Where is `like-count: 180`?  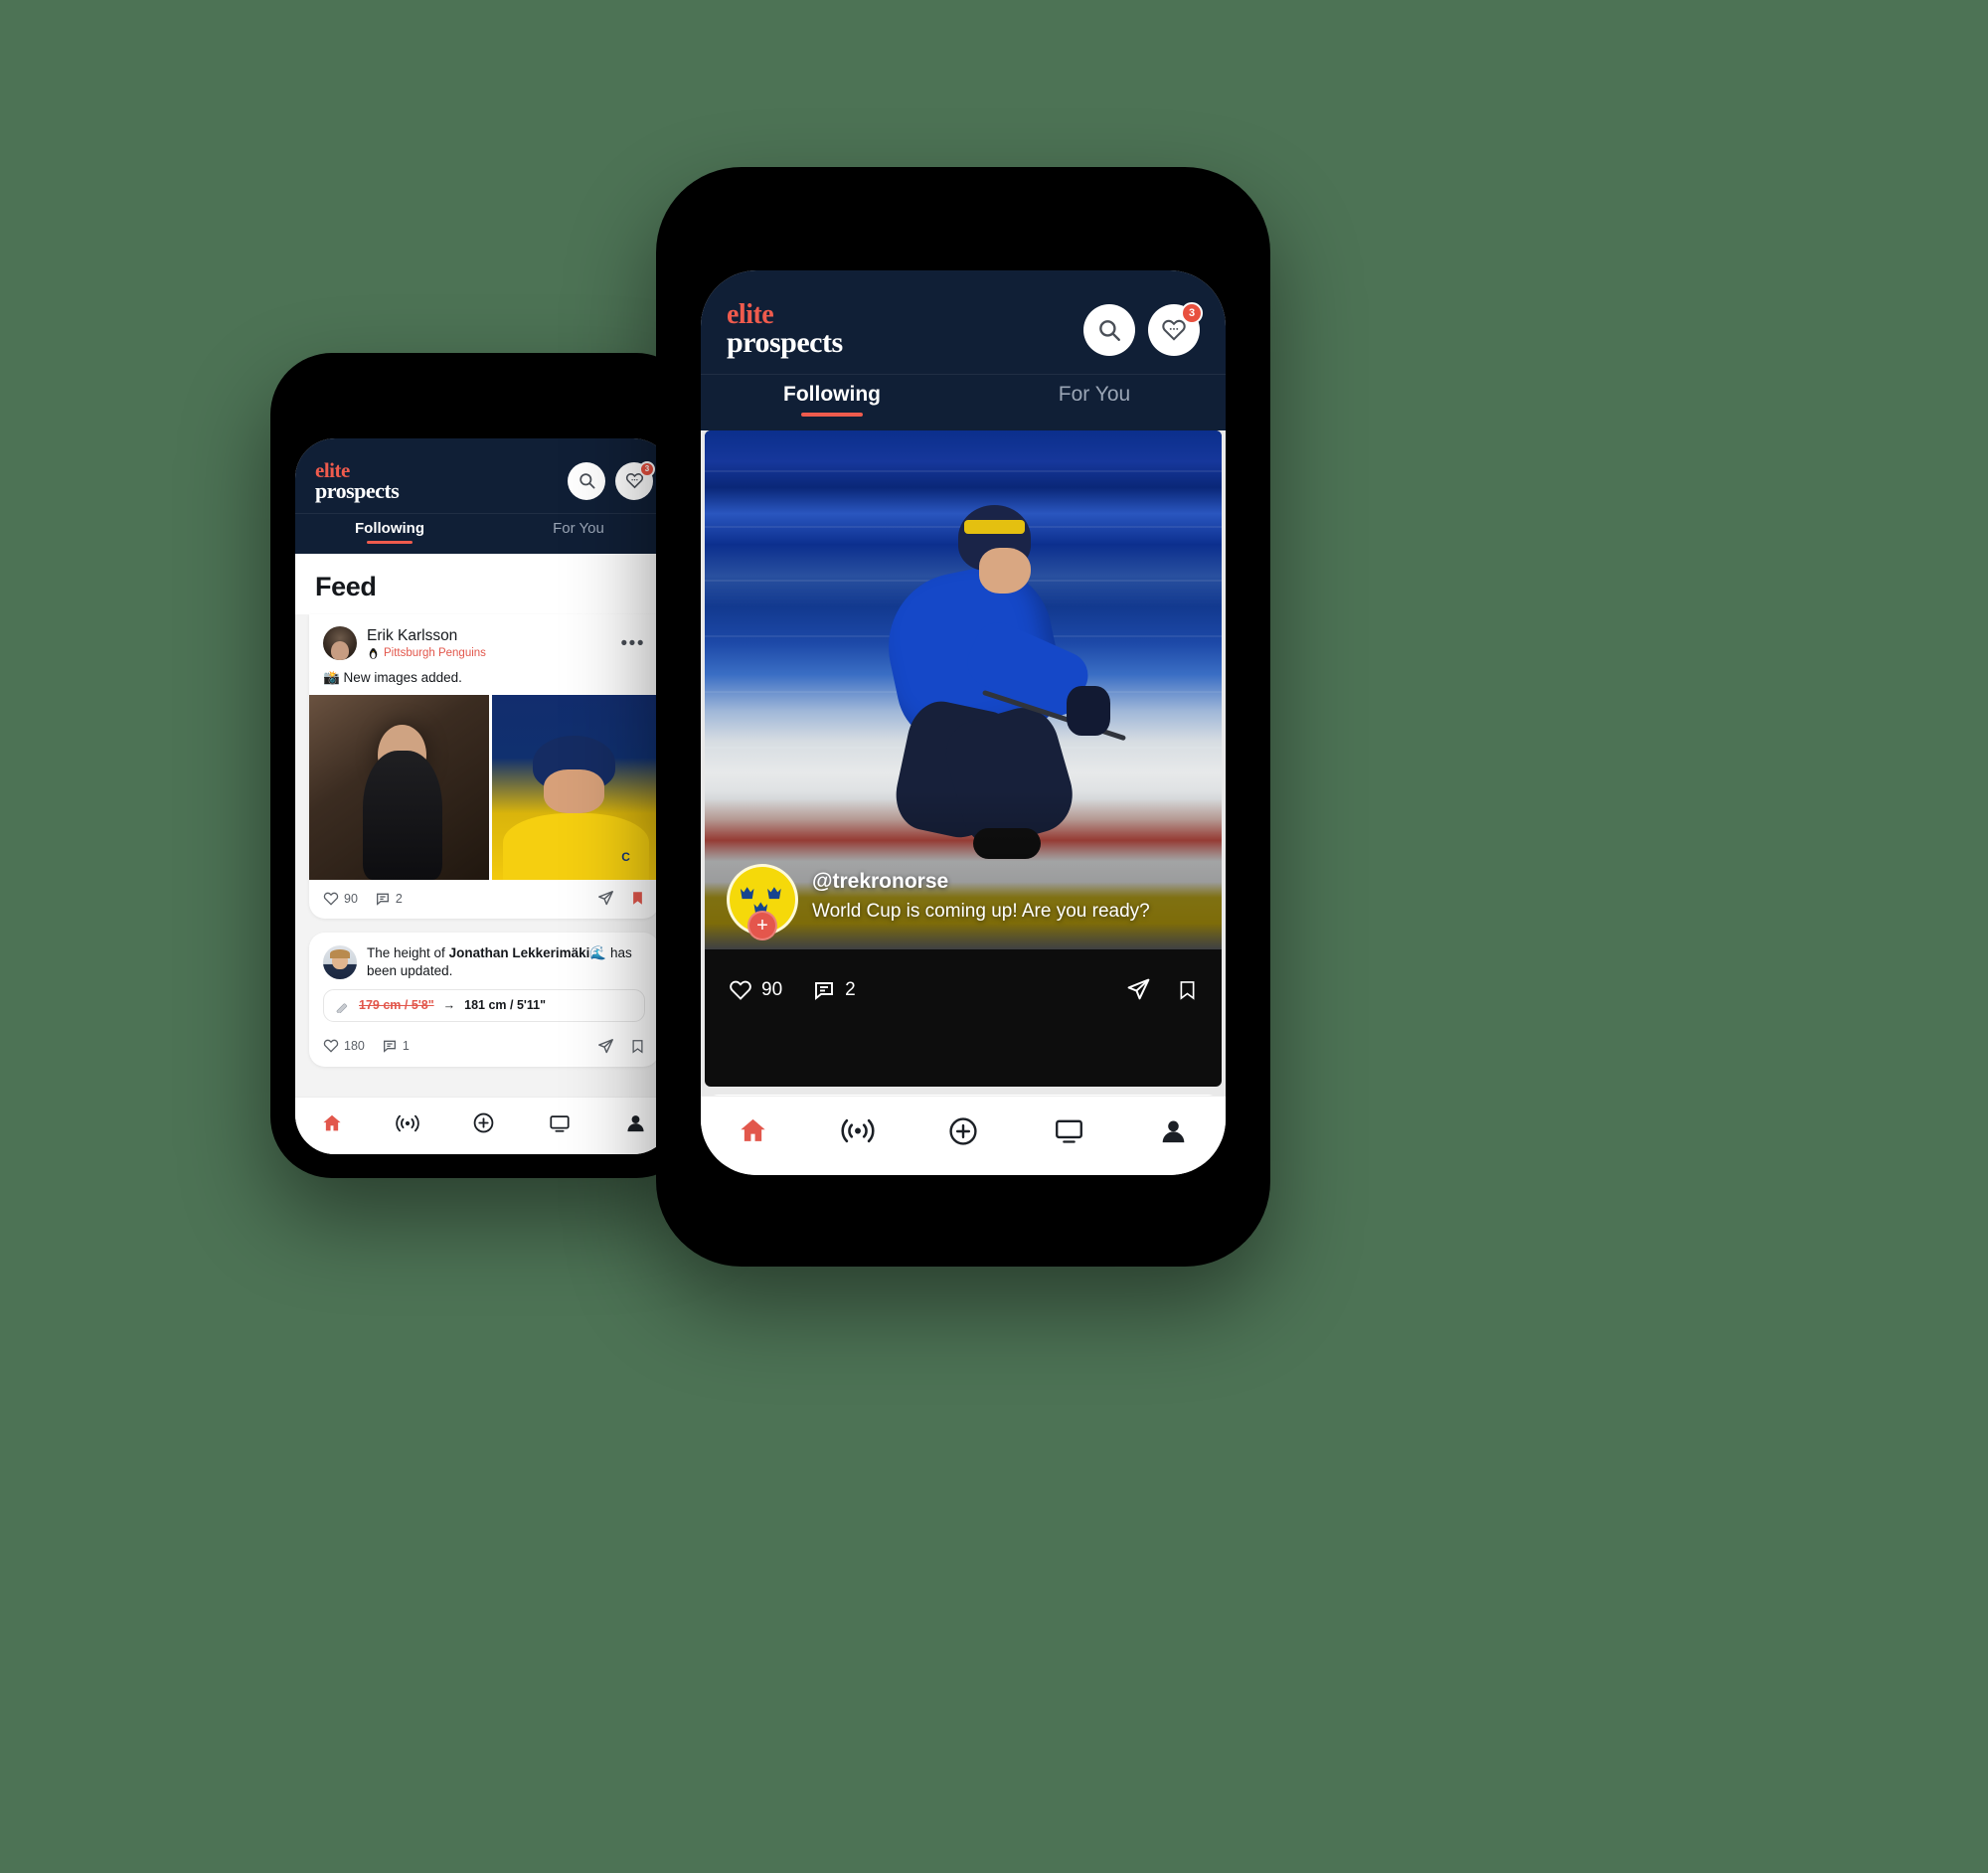 like-count: 180 is located at coordinates (354, 1046).